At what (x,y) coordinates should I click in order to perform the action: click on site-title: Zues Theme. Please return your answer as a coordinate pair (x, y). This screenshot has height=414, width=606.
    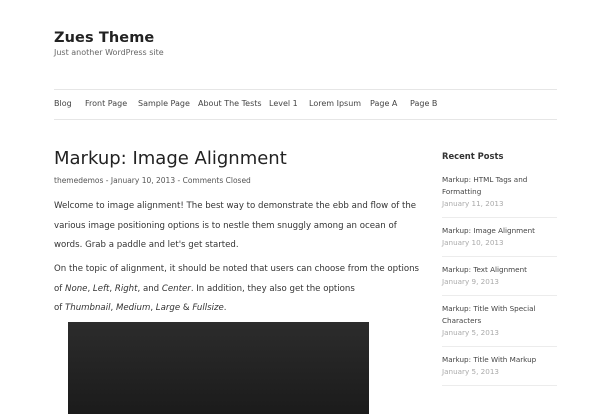
    Looking at the image, I should click on (104, 38).